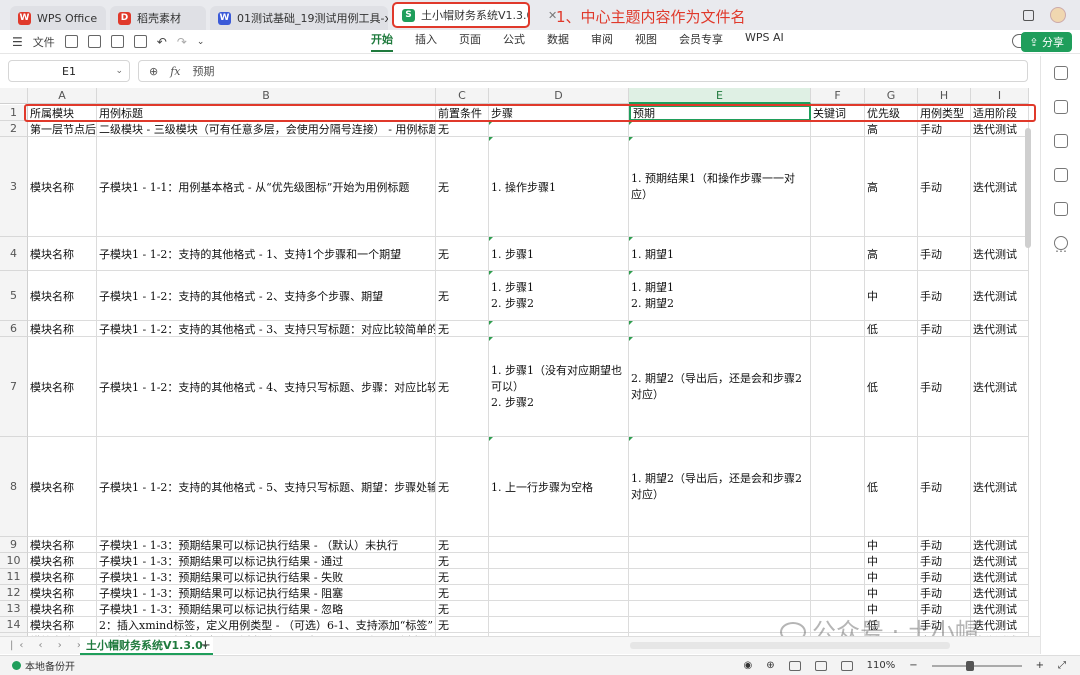 This screenshot has width=1080, height=675. What do you see at coordinates (820, 665) in the screenshot?
I see `page-view-icon` at bounding box center [820, 665].